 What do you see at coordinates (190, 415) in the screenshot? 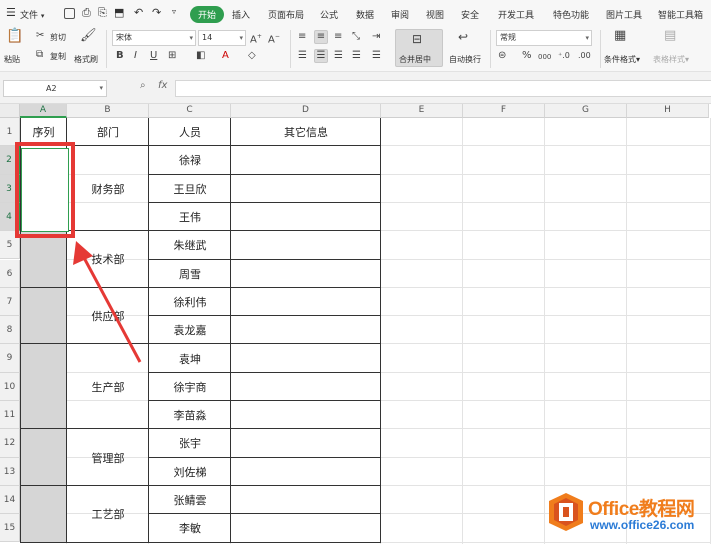
I see `person-cell: 李苗淼` at bounding box center [190, 415].